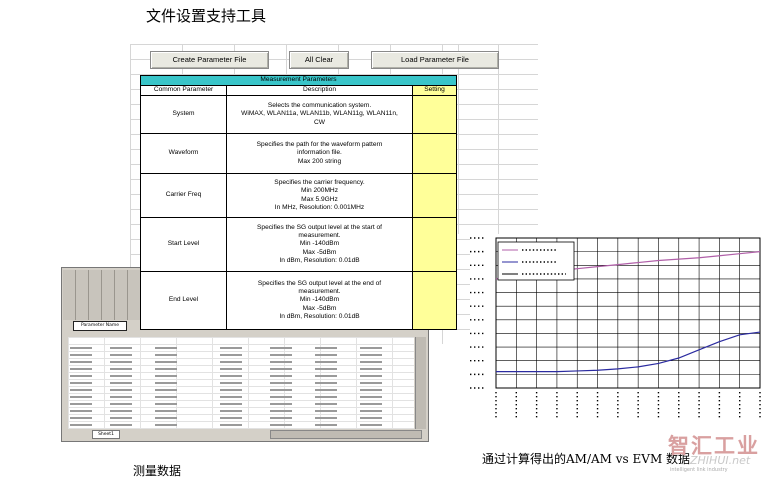 This screenshot has height=485, width=779. Describe the element at coordinates (183, 300) in the screenshot. I see `parameter-name: End Level` at that location.